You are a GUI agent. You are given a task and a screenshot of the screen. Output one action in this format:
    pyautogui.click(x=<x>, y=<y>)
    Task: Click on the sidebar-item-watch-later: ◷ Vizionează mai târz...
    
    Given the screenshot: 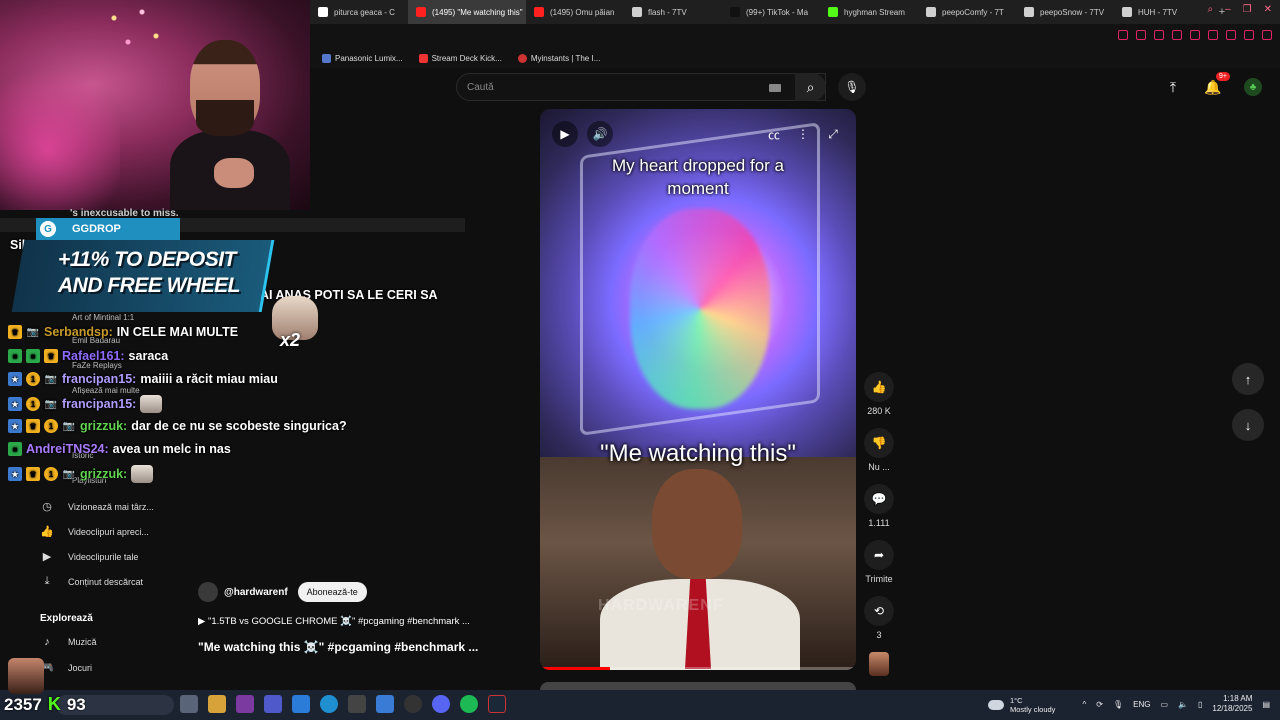 What is the action you would take?
    pyautogui.click(x=97, y=506)
    